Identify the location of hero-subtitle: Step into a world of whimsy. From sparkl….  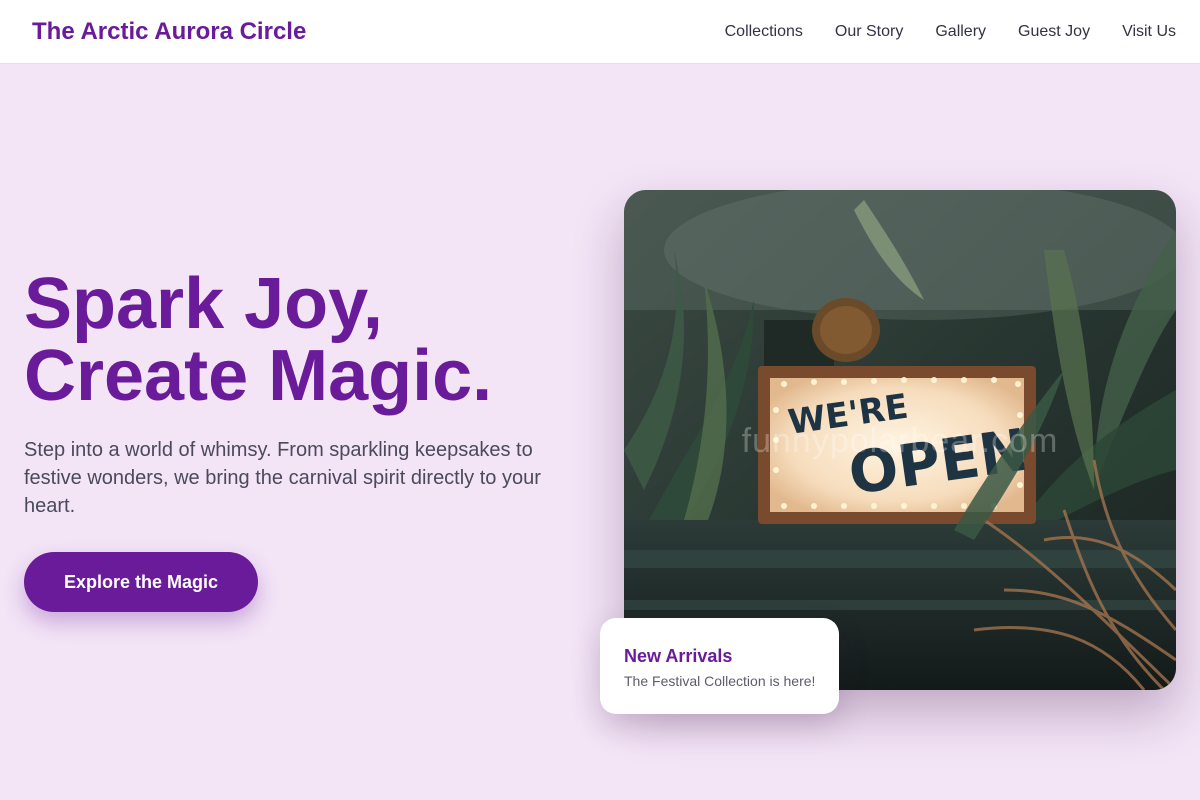
(282, 478).